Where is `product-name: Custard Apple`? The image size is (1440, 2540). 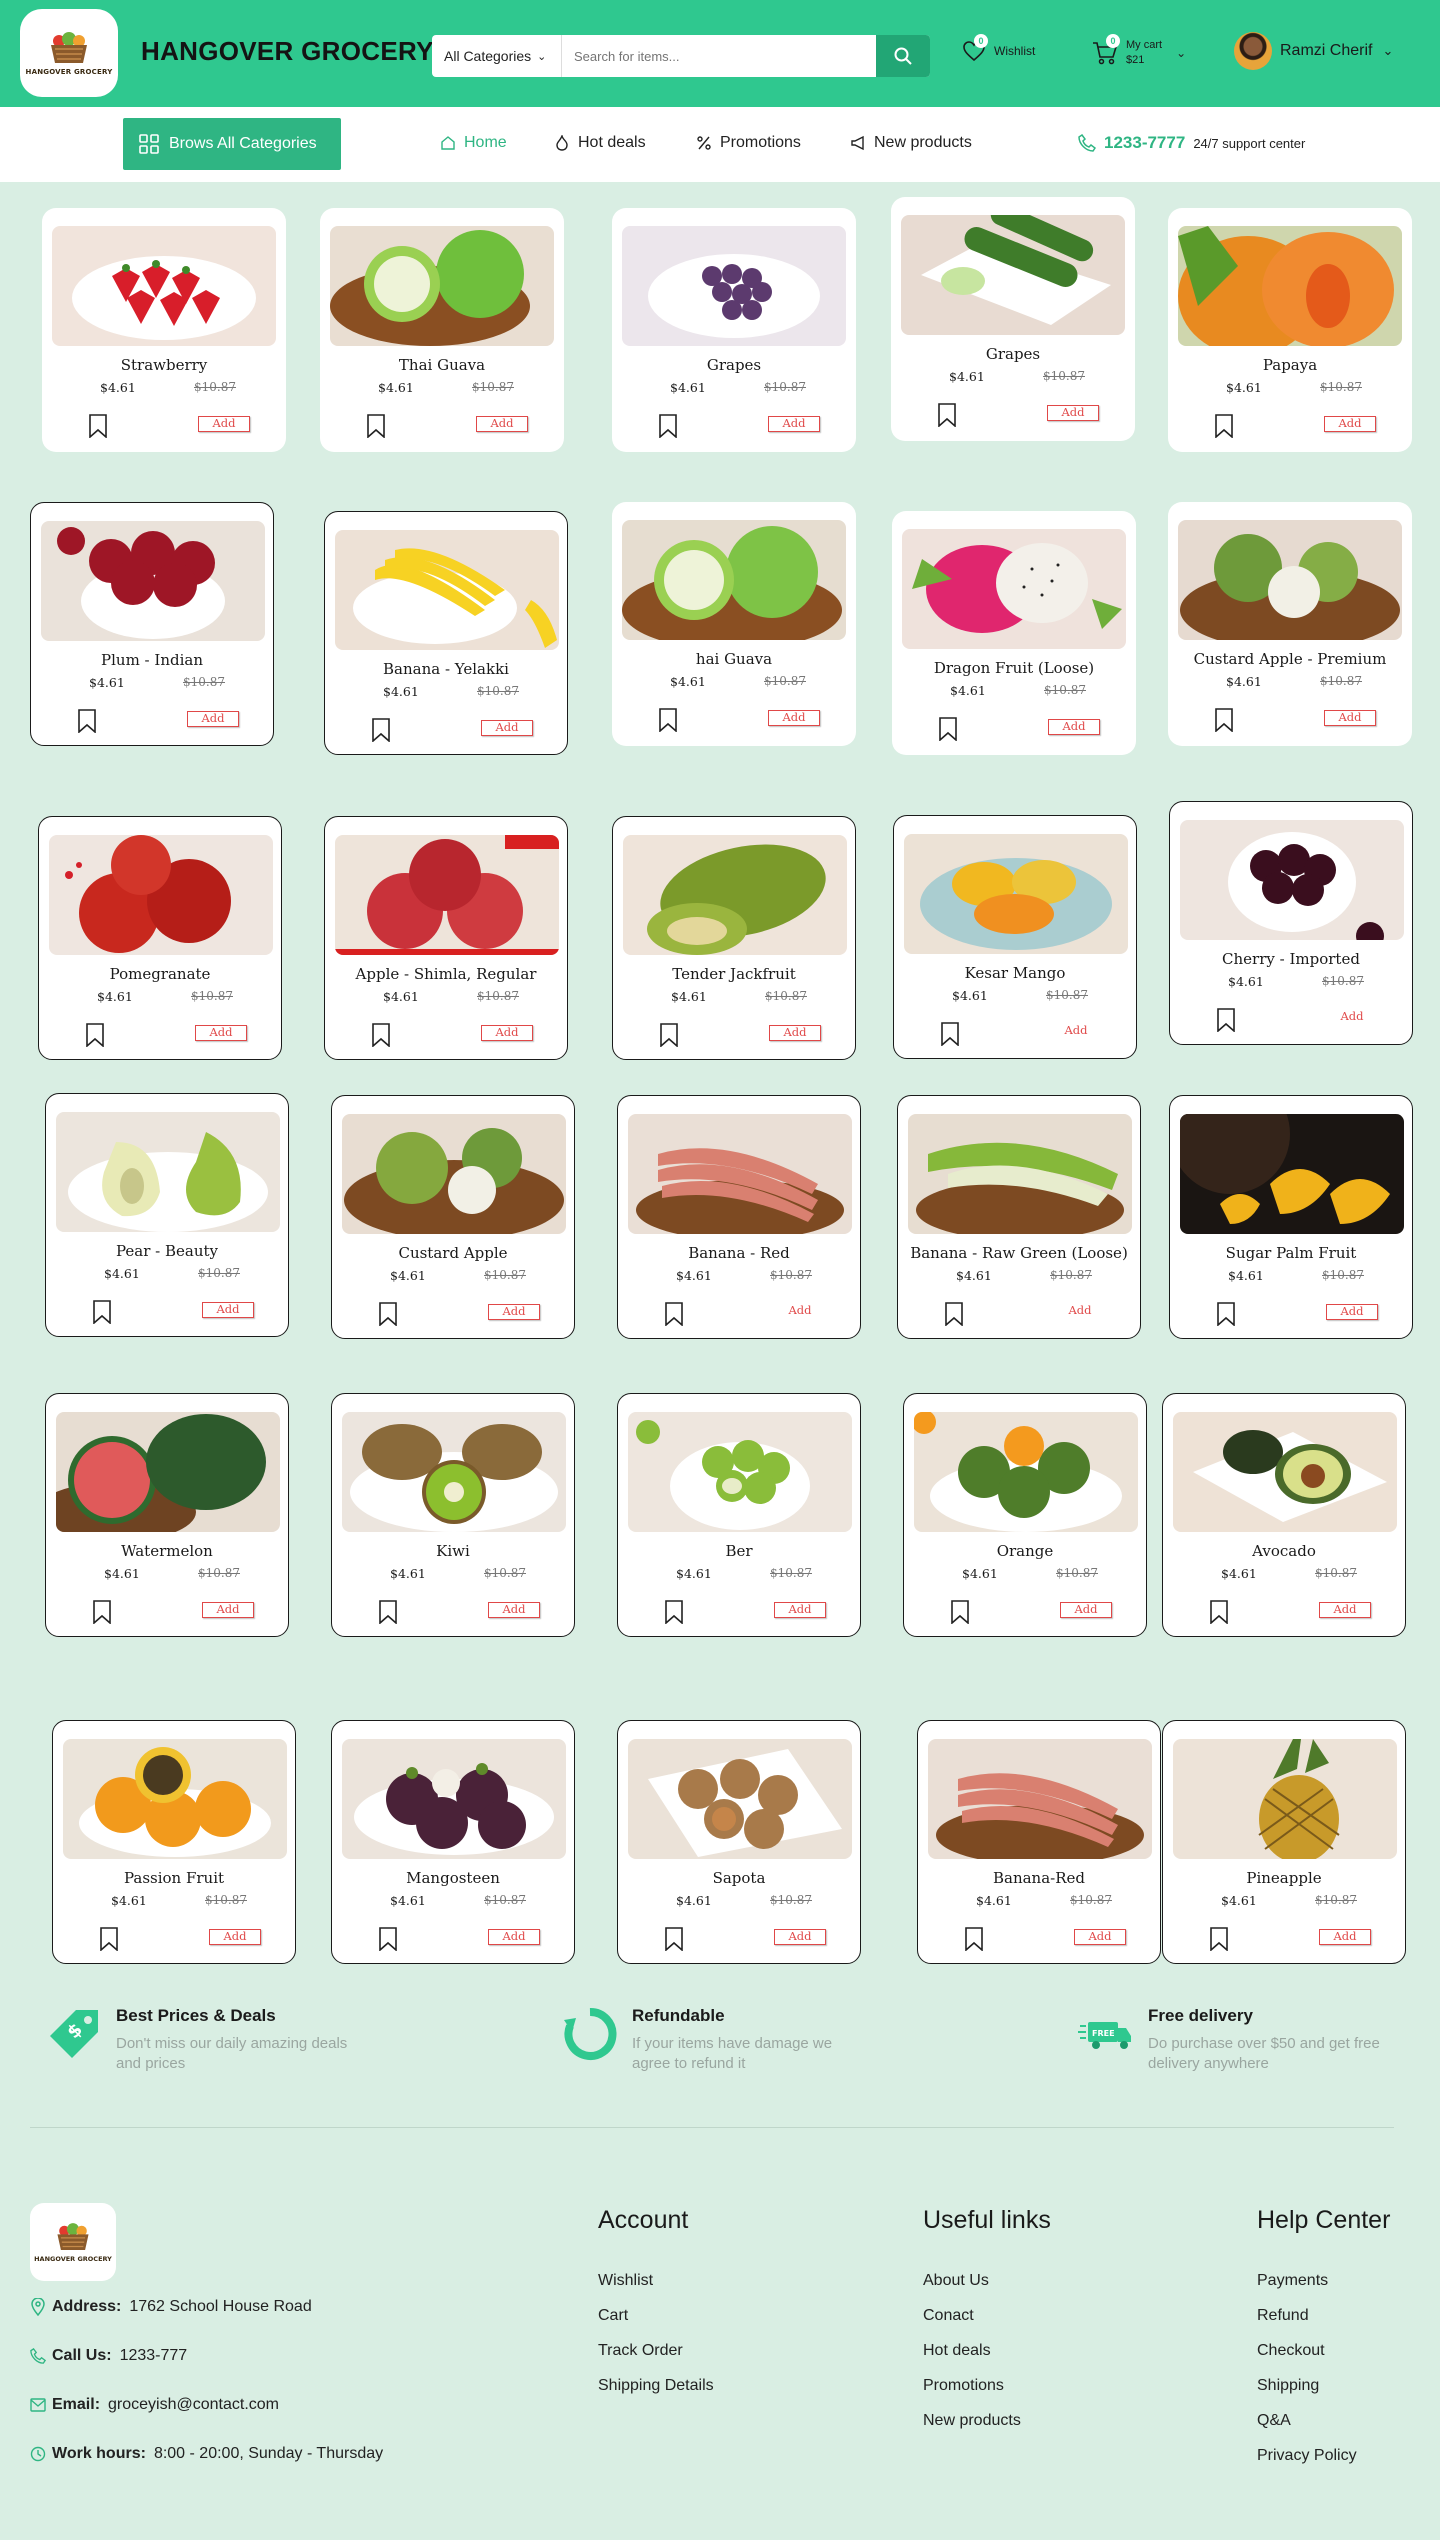
product-name: Custard Apple is located at coordinates (453, 1253).